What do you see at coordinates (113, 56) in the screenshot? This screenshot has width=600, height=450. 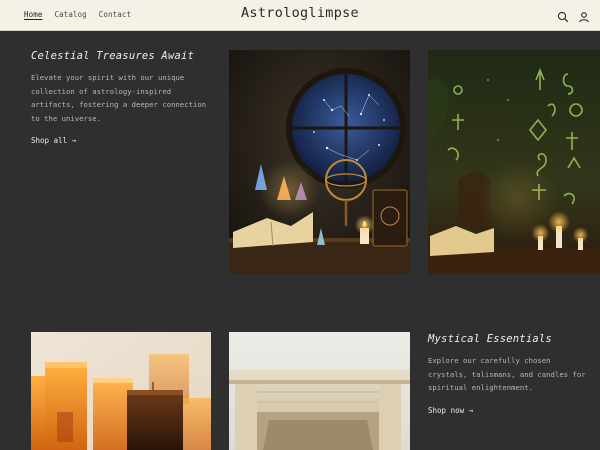 I see `section-title: Celestial Treasures Await` at bounding box center [113, 56].